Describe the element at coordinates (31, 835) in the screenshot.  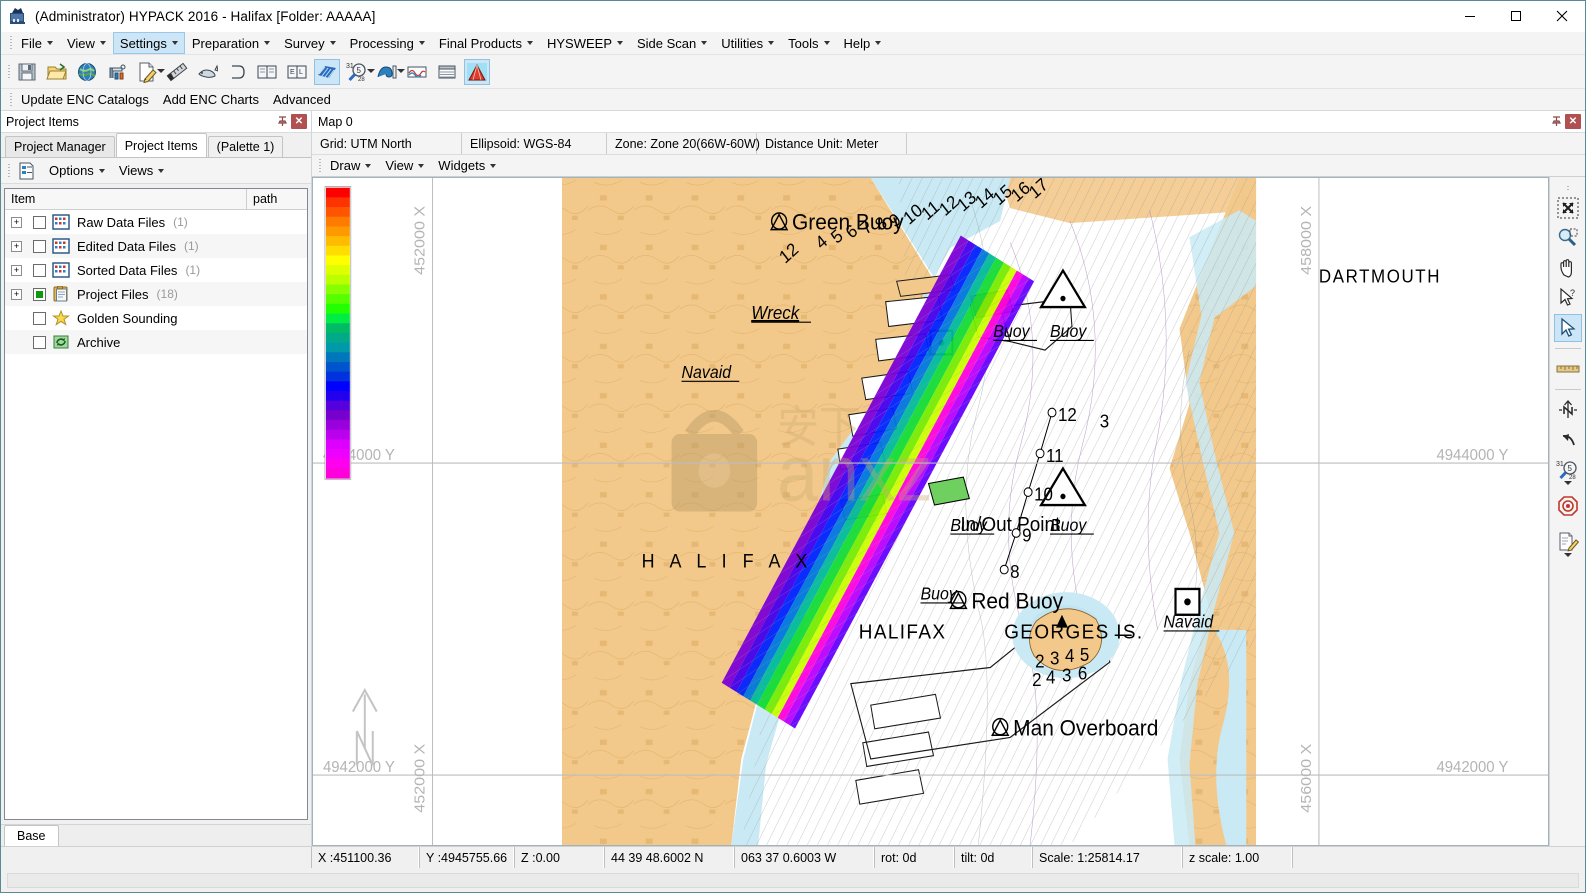
I see `tab-base: Base` at that location.